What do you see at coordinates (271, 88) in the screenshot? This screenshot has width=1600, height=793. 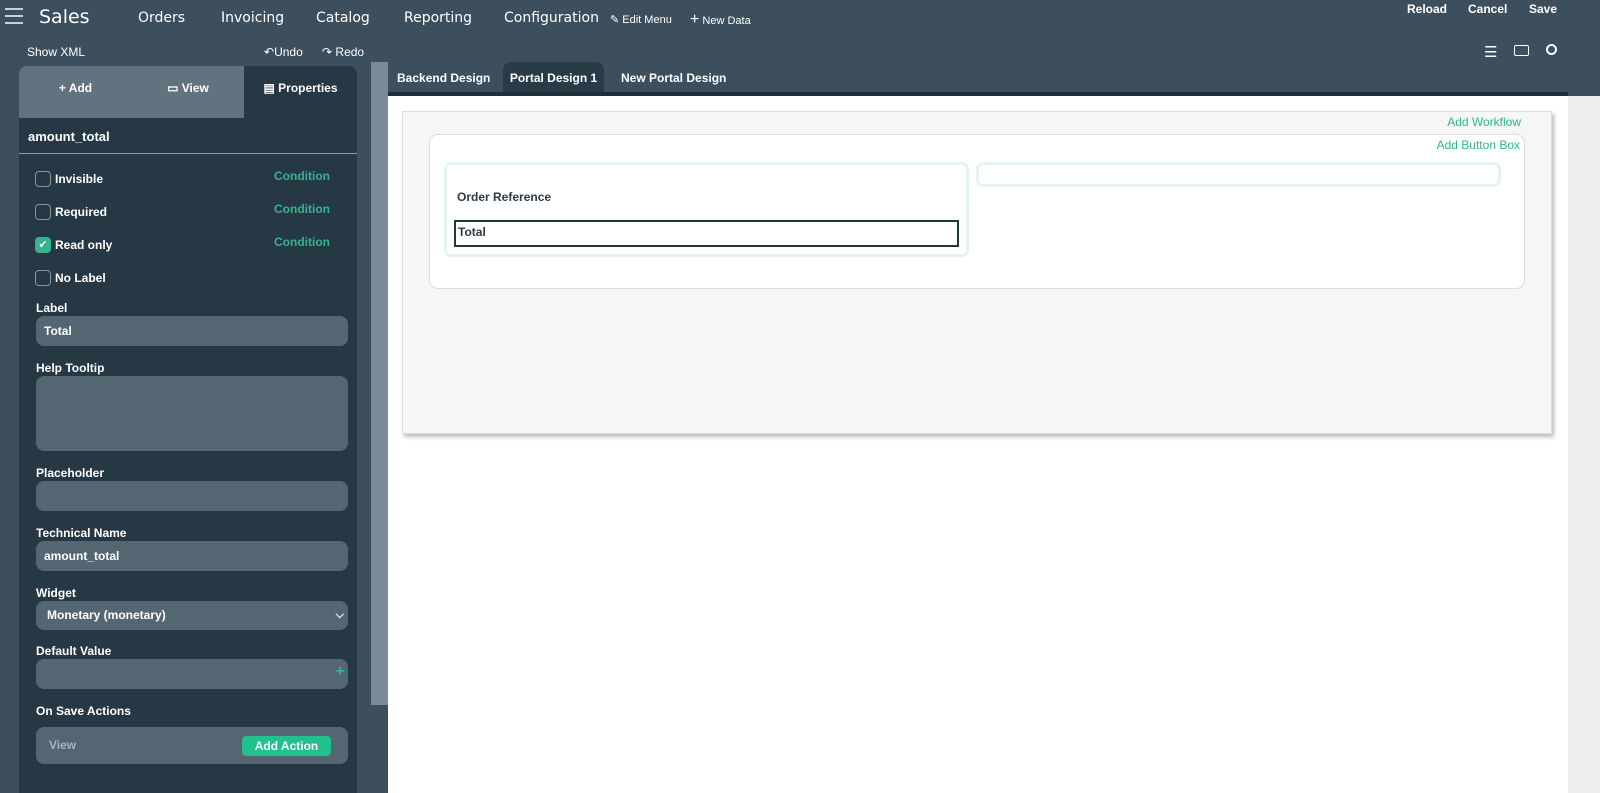 I see `properties-icon: ▤` at bounding box center [271, 88].